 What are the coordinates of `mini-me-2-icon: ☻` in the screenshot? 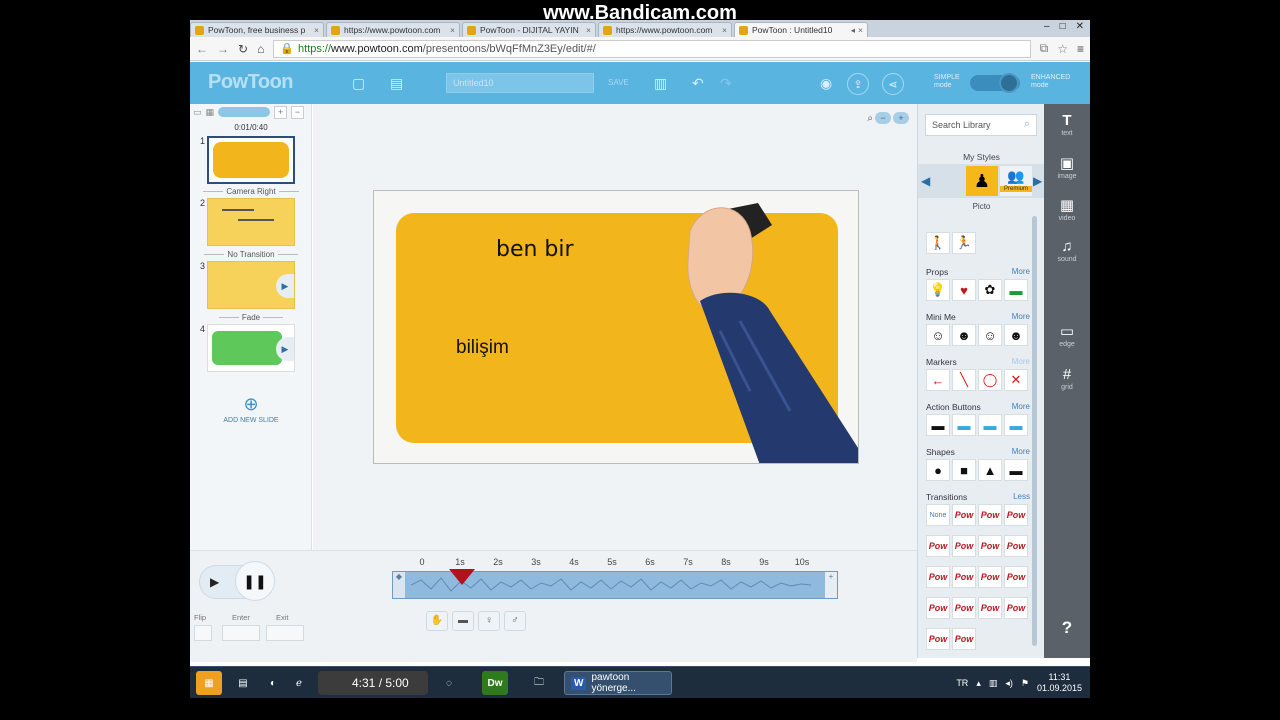 It's located at (964, 335).